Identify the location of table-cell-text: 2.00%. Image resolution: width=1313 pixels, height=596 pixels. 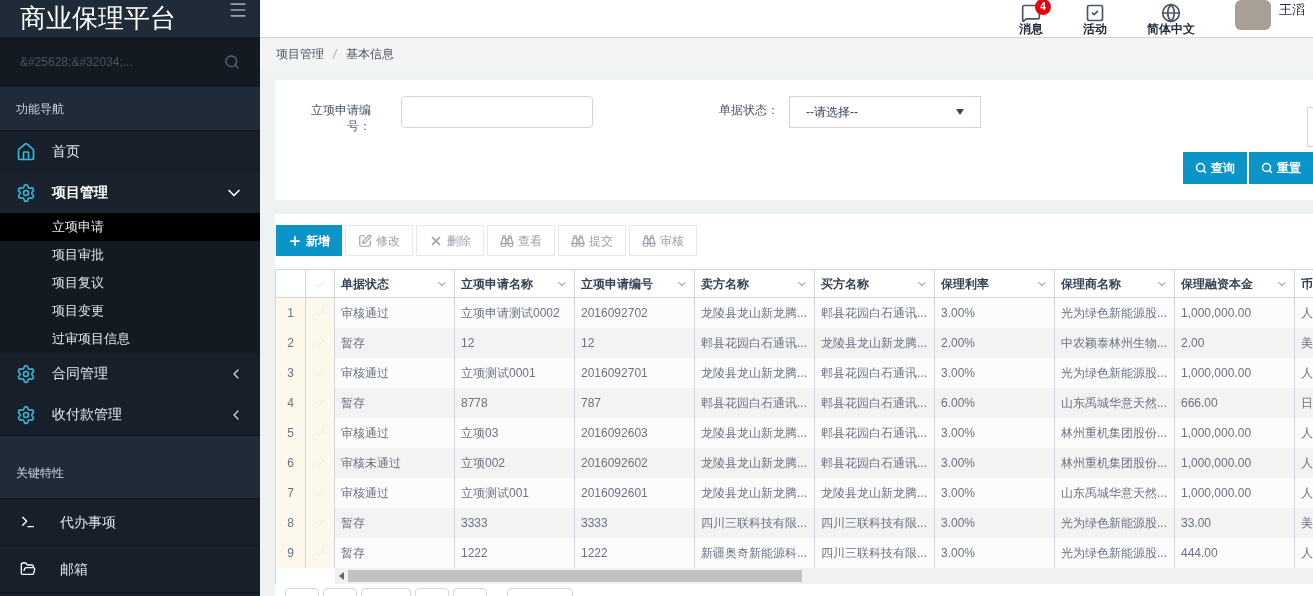
(958, 343).